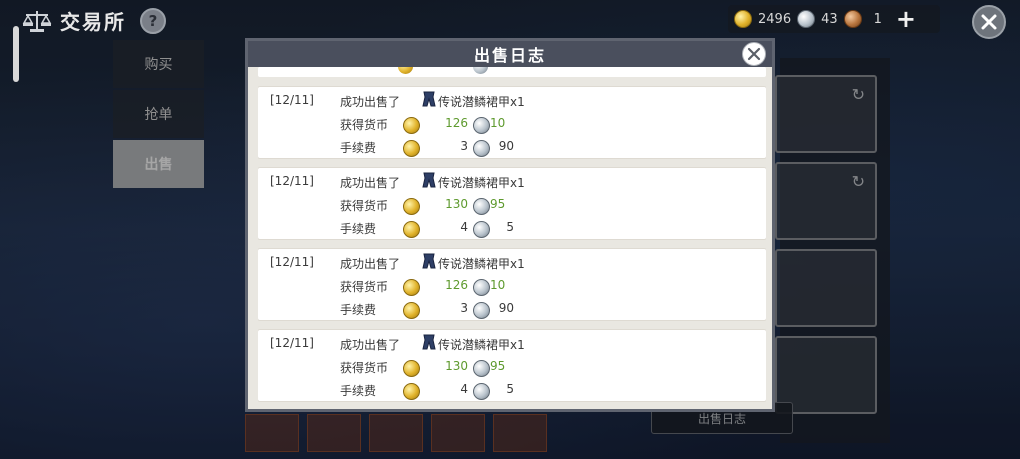 Image resolution: width=1020 pixels, height=459 pixels. I want to click on dialog-title: 出售日志, so click(509, 55).